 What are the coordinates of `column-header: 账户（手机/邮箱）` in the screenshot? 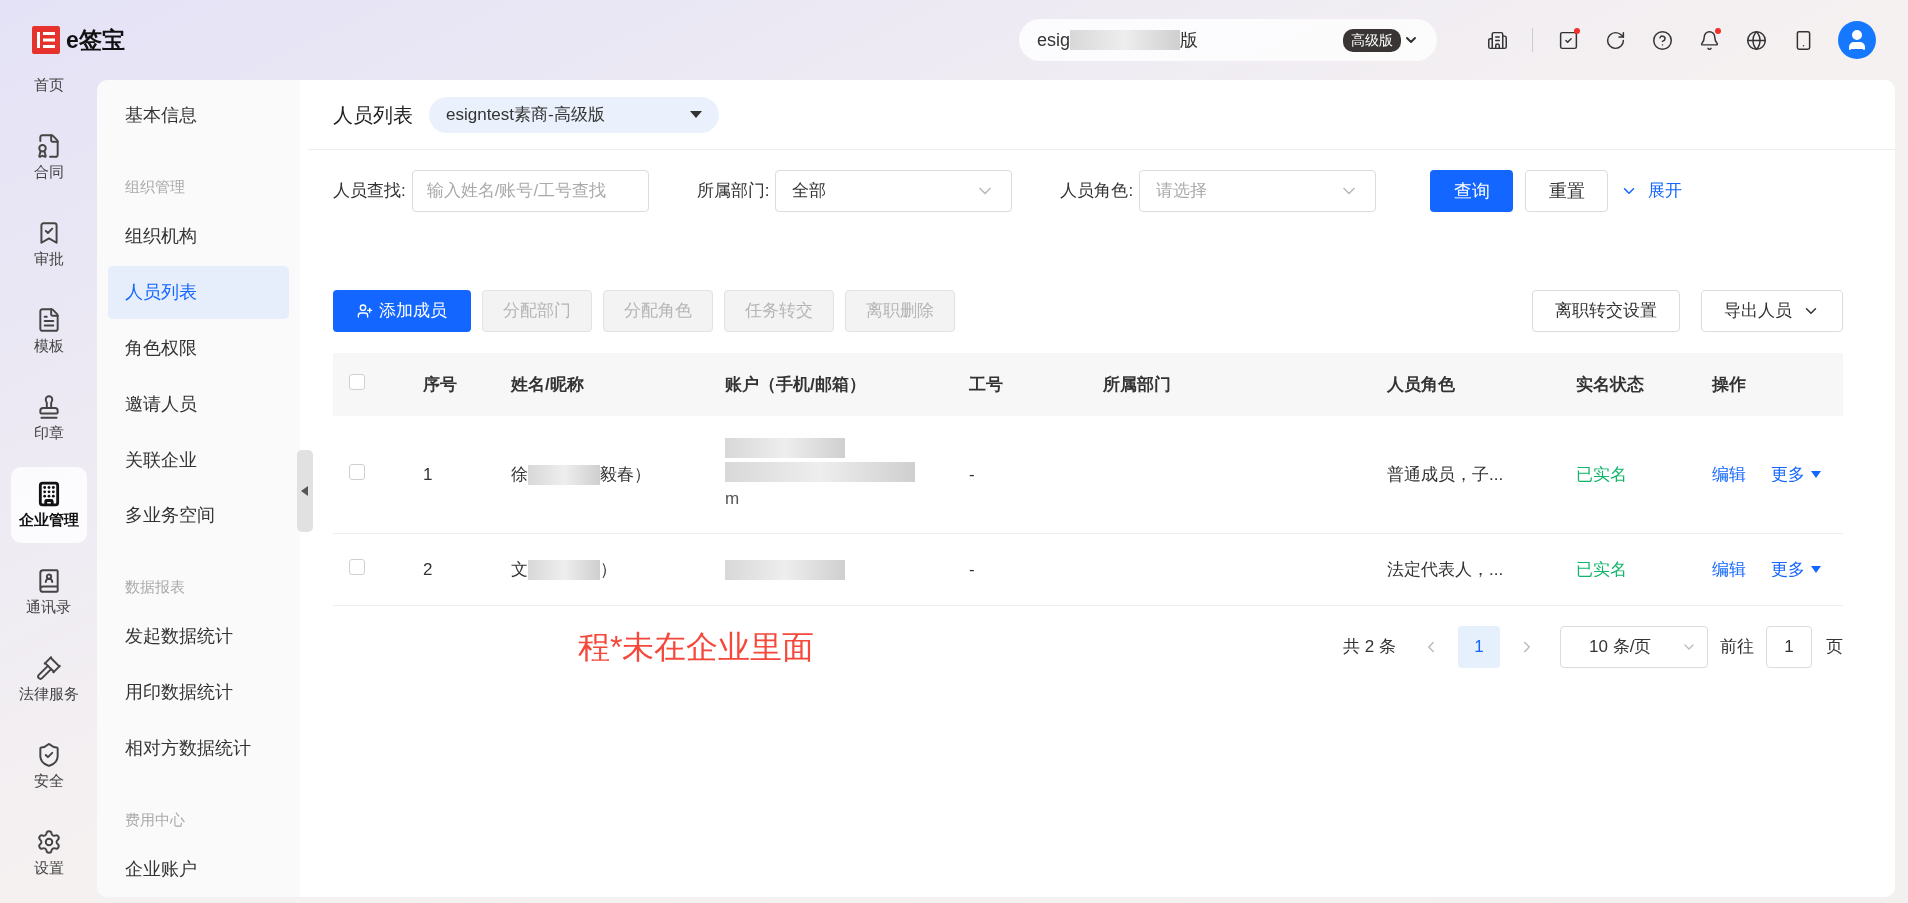 It's located at (796, 384).